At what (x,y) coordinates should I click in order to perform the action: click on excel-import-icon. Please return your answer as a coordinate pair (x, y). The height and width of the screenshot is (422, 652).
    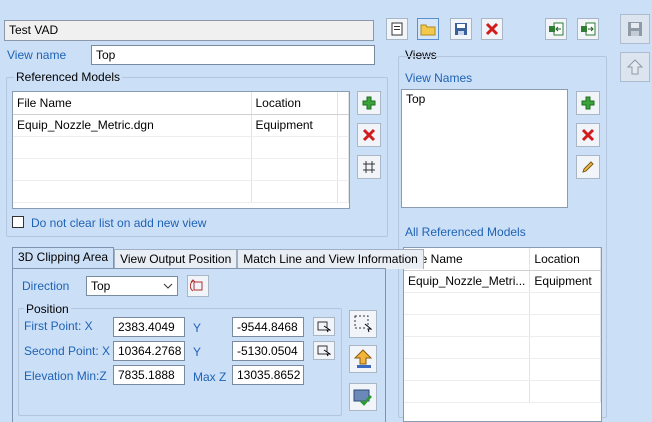
    Looking at the image, I should click on (556, 29).